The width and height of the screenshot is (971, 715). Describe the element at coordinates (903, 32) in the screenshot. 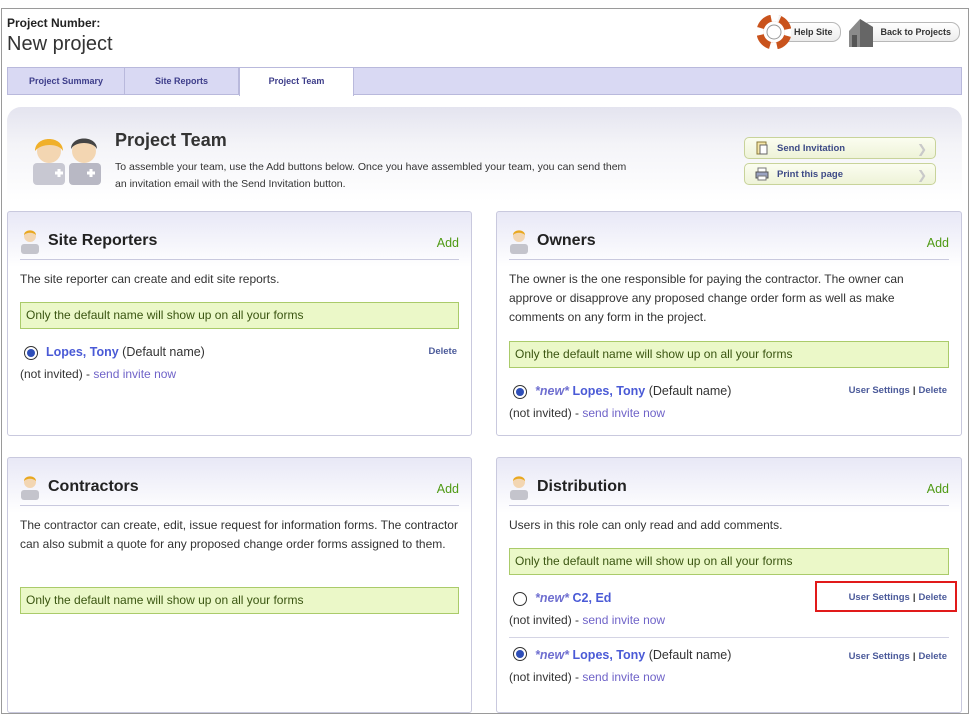

I see `back-to-projects-button: Back to Projects` at that location.